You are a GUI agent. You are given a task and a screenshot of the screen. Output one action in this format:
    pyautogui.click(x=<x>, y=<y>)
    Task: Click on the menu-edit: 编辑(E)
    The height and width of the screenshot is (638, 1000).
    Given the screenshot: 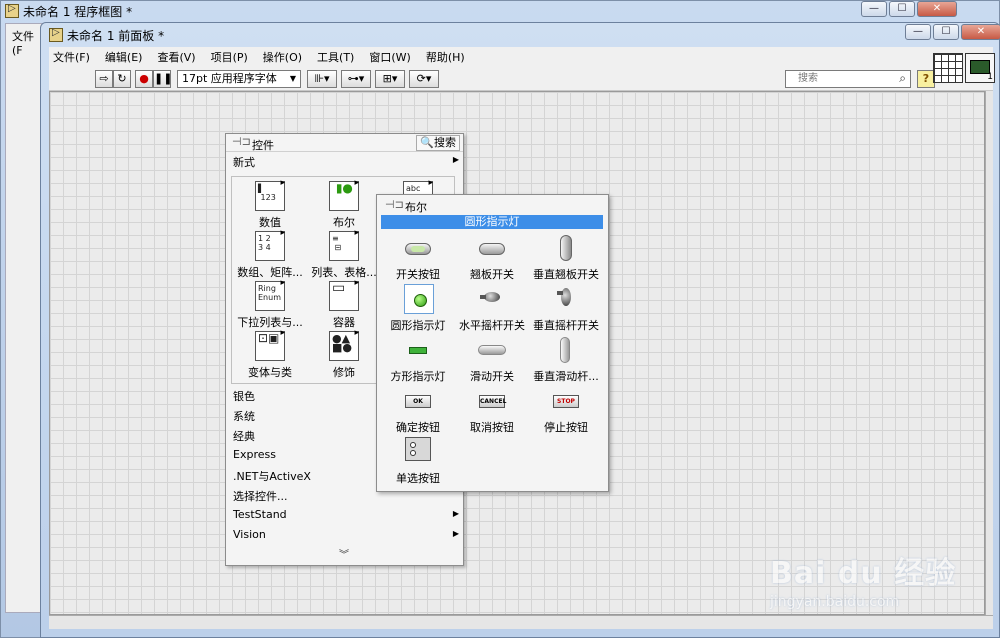 What is the action you would take?
    pyautogui.click(x=124, y=57)
    